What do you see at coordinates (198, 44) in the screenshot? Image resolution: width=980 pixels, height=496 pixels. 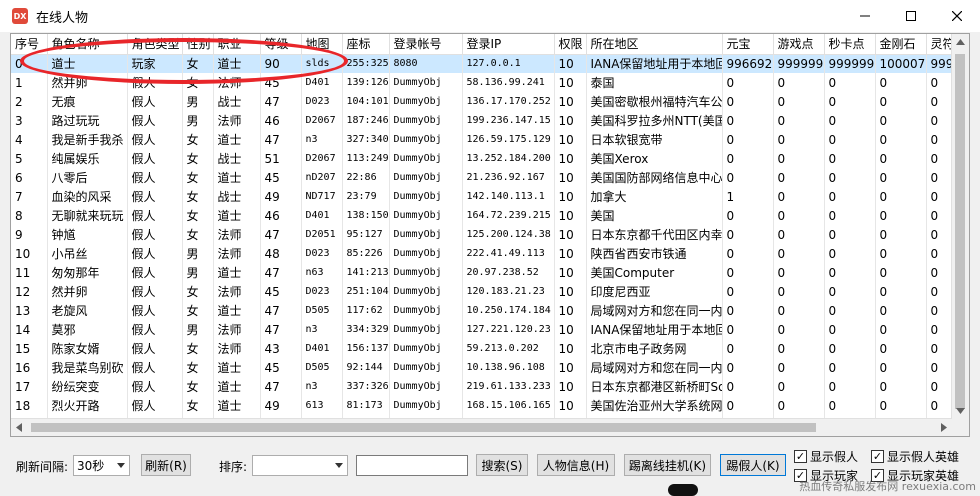 I see `column-header: 性别` at bounding box center [198, 44].